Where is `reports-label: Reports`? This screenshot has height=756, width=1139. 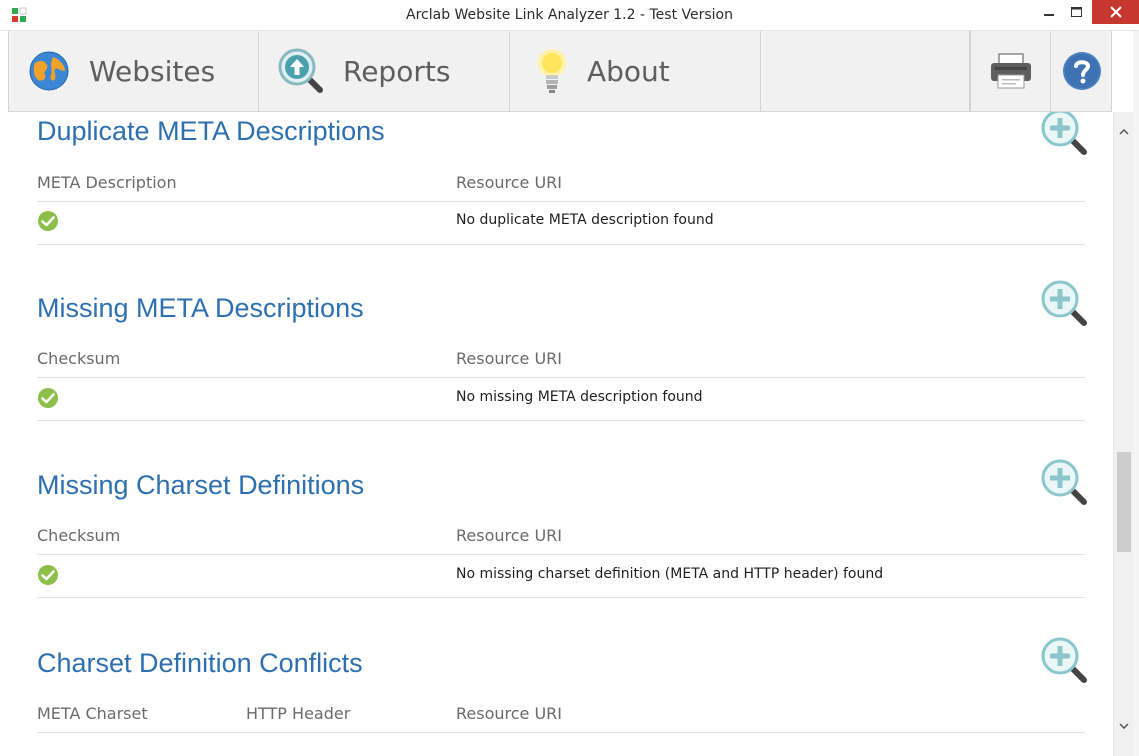
reports-label: Reports is located at coordinates (397, 71).